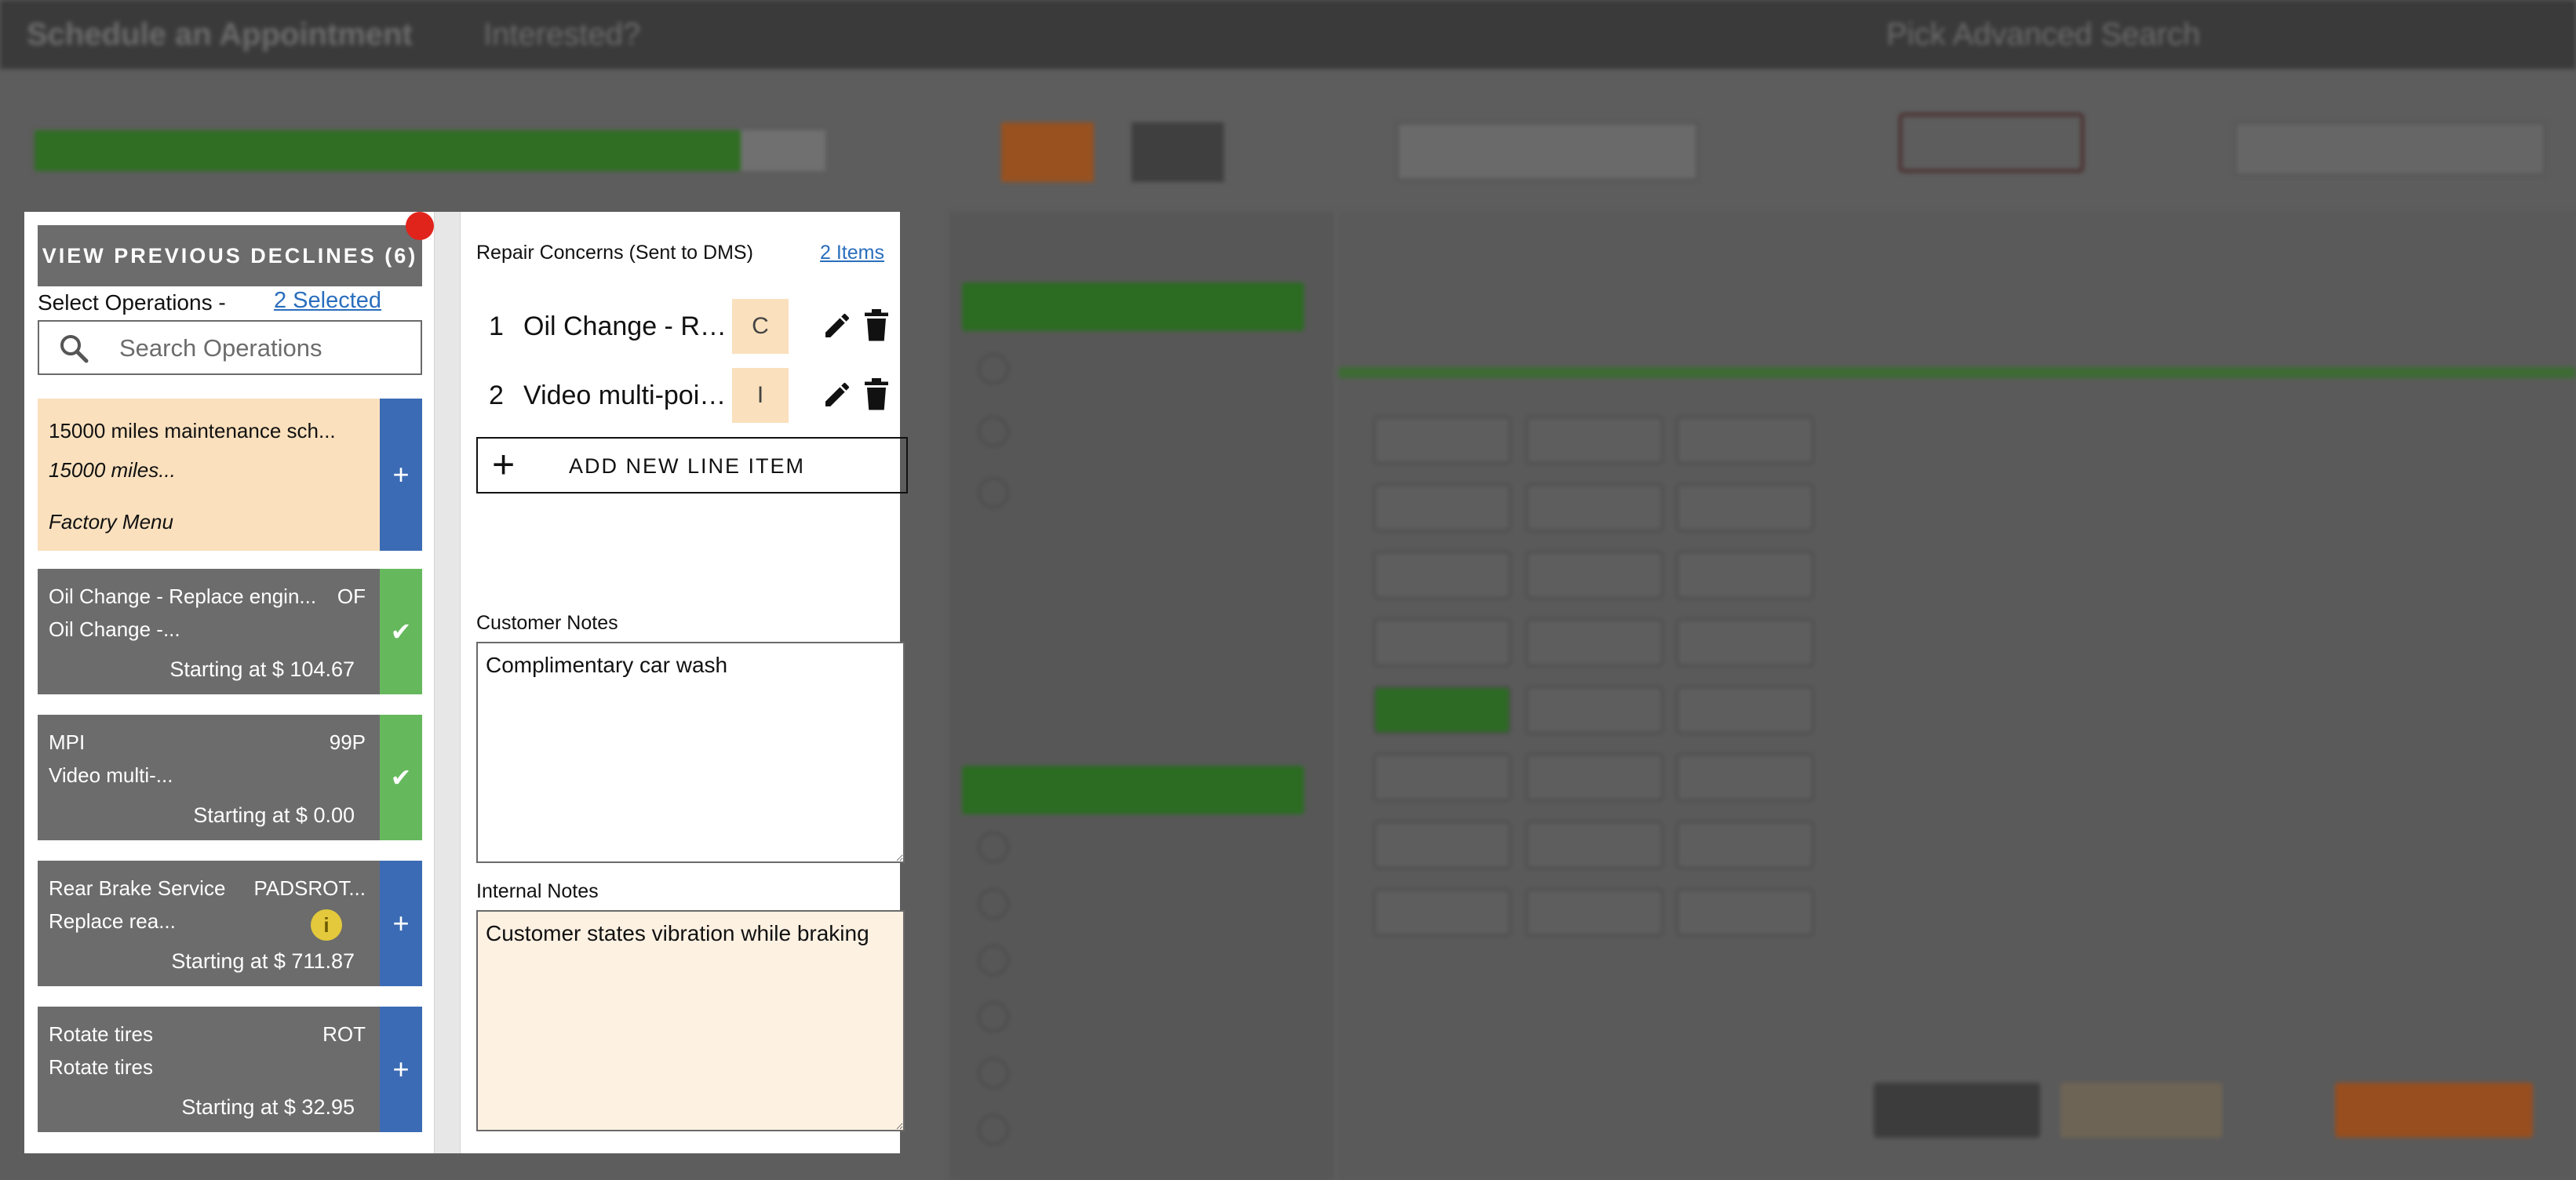  What do you see at coordinates (687, 466) in the screenshot?
I see `add-new-line-item-label: ADD NEW LINE ITEM` at bounding box center [687, 466].